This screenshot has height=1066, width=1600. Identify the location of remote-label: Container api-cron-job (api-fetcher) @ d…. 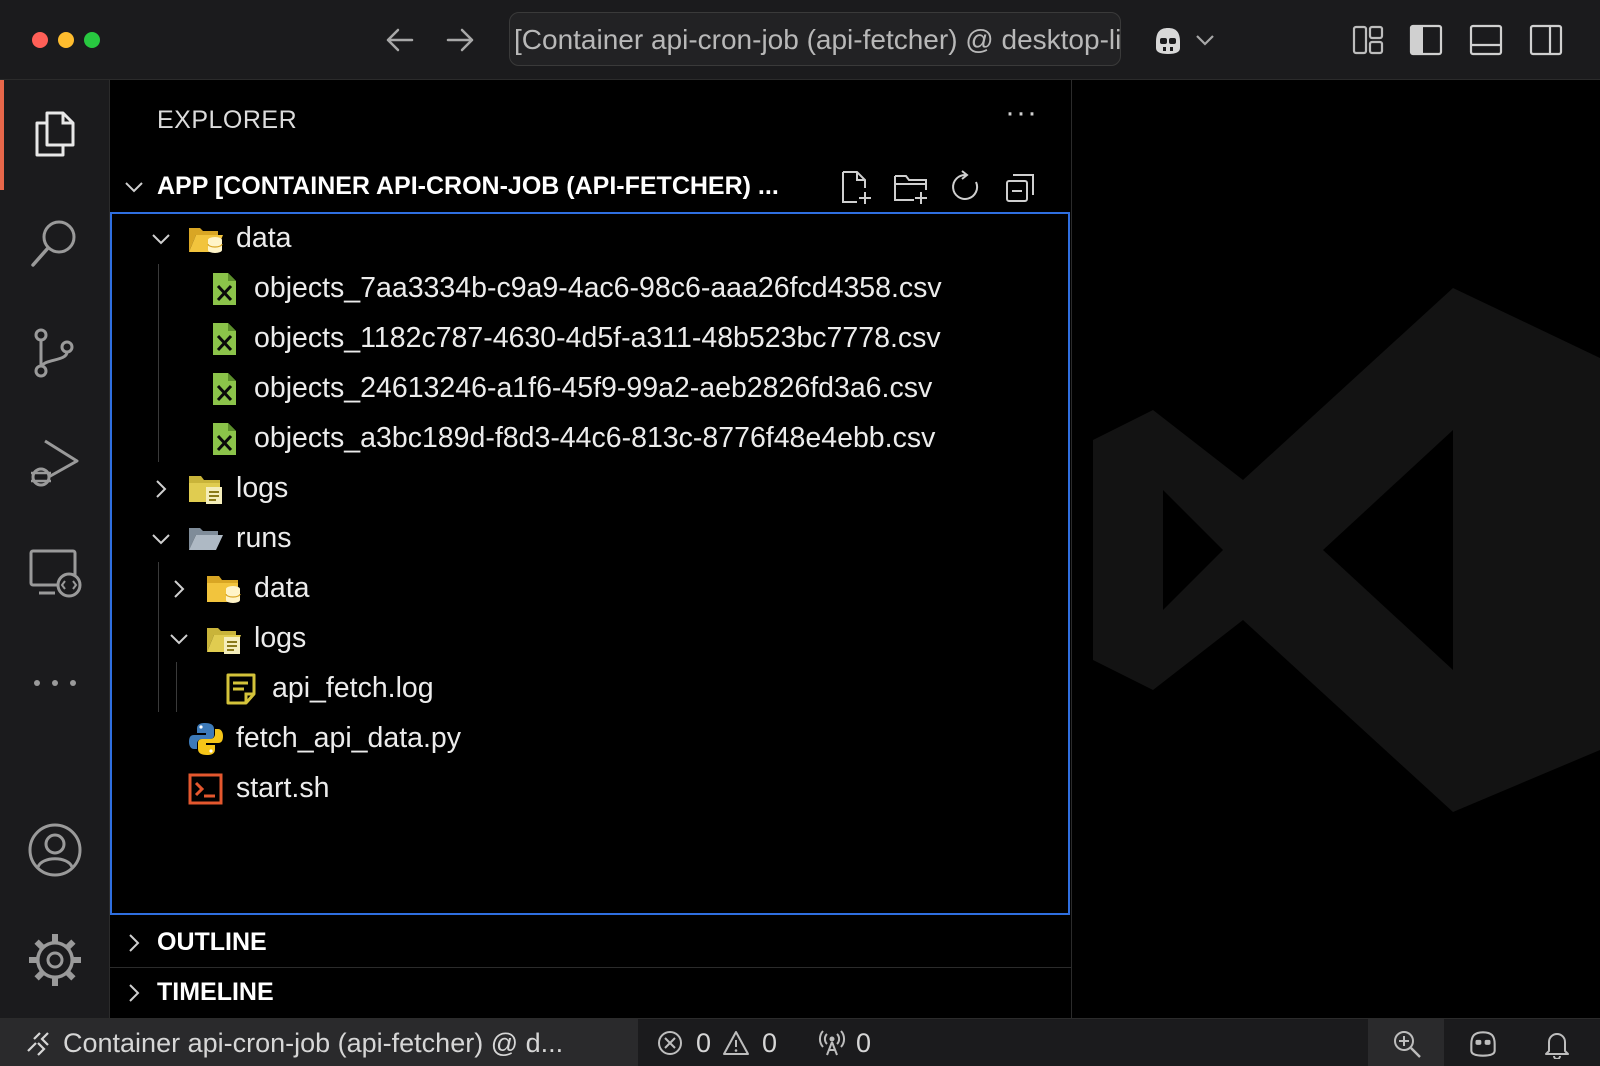
(313, 1043).